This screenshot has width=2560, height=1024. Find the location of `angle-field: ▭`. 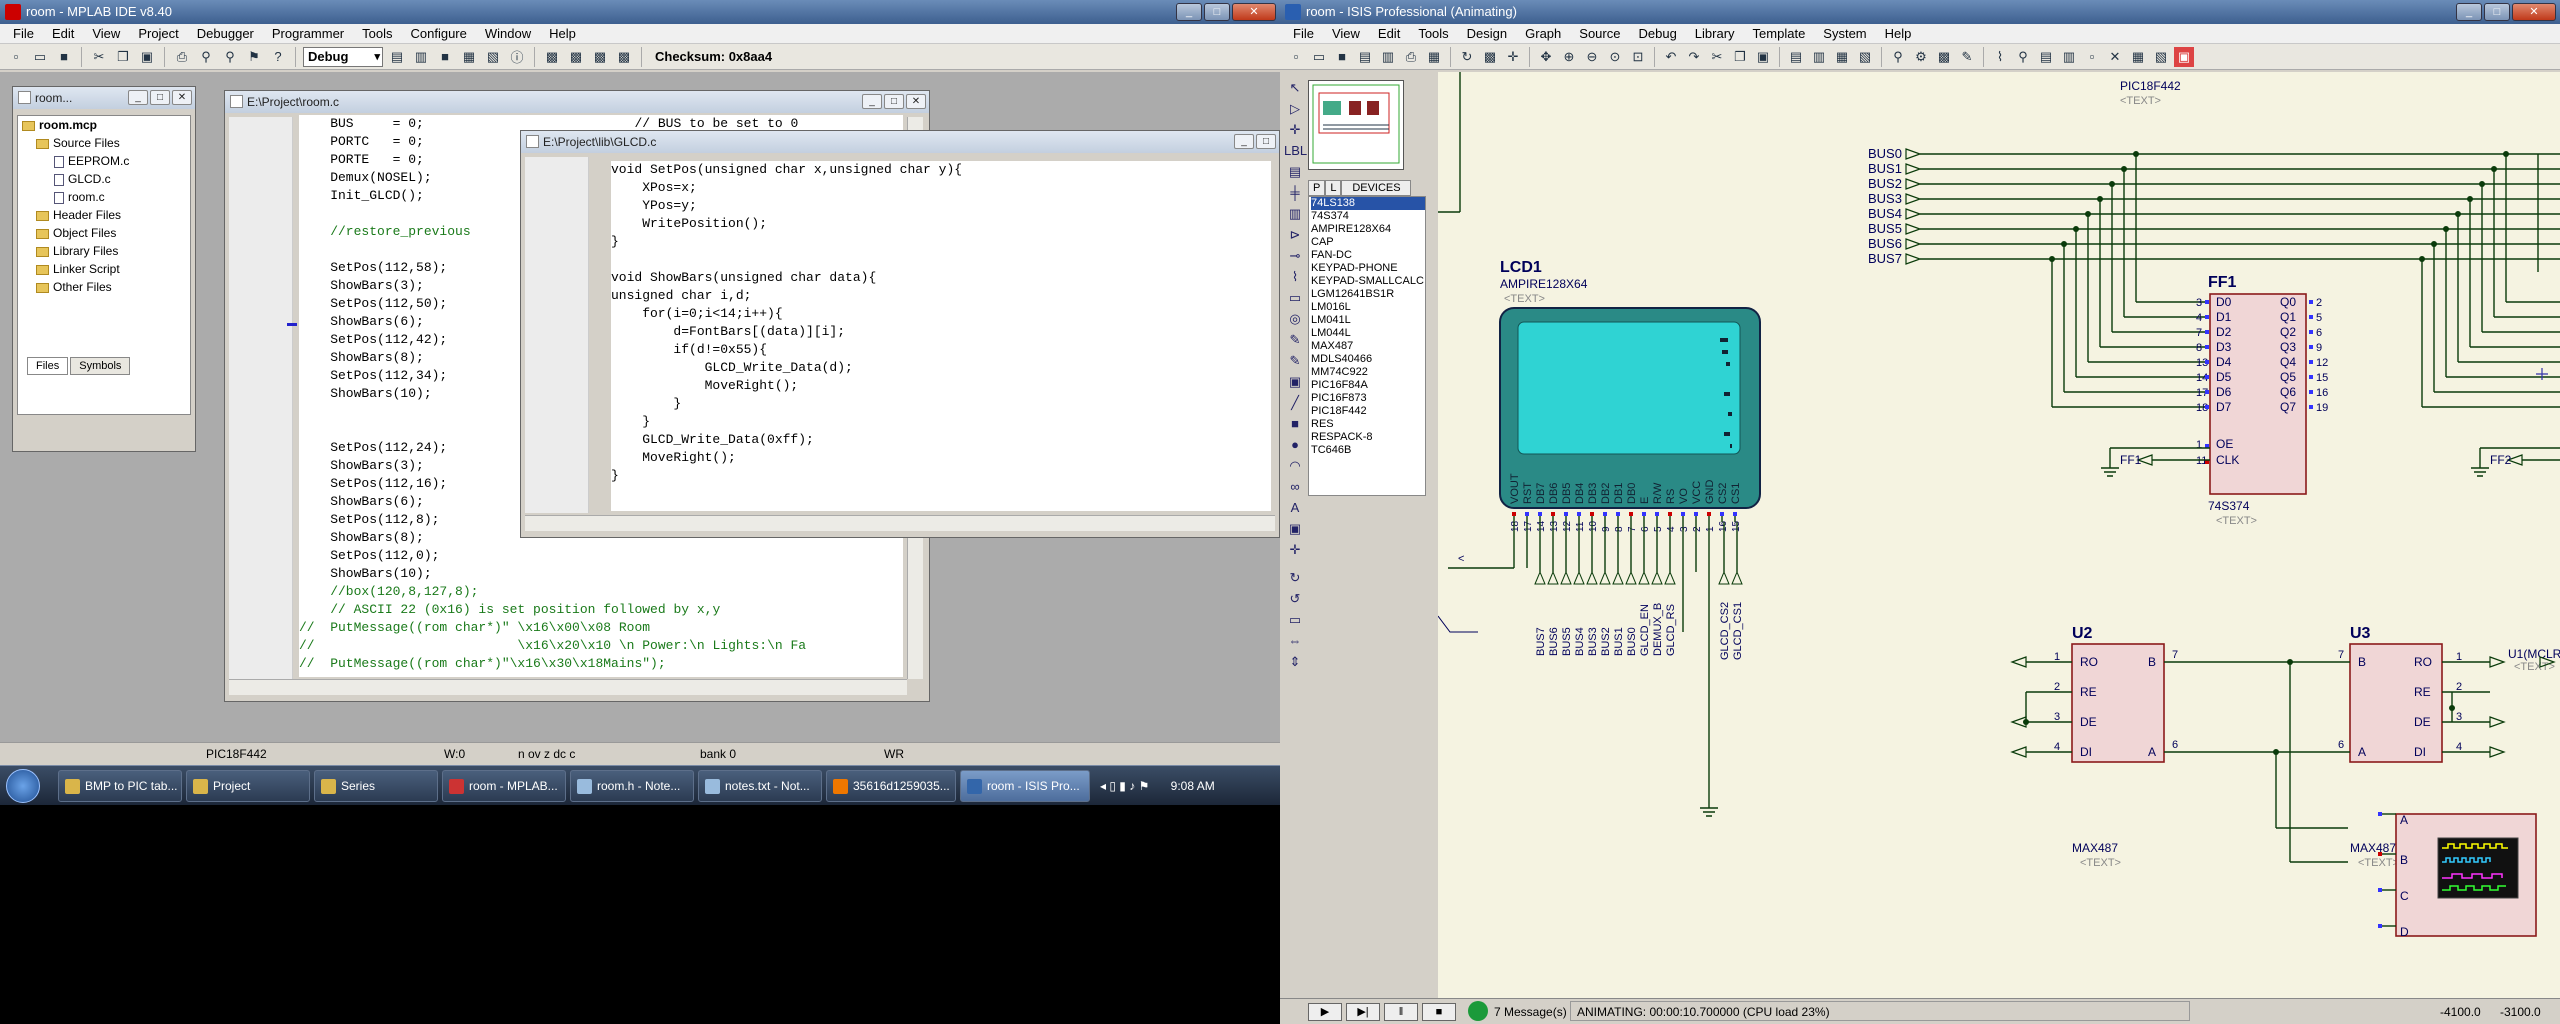

angle-field: ▭ is located at coordinates (1295, 621).